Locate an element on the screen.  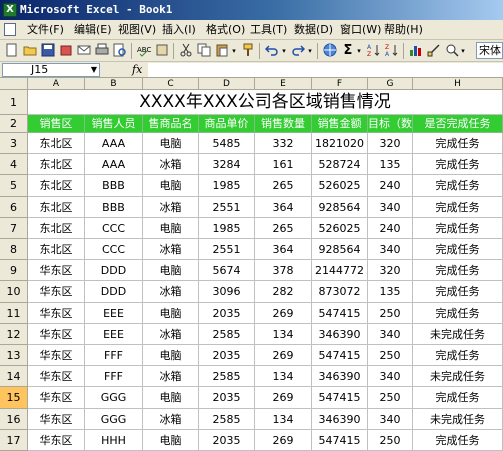
data-cell: AAA is located at coordinates (114, 165).